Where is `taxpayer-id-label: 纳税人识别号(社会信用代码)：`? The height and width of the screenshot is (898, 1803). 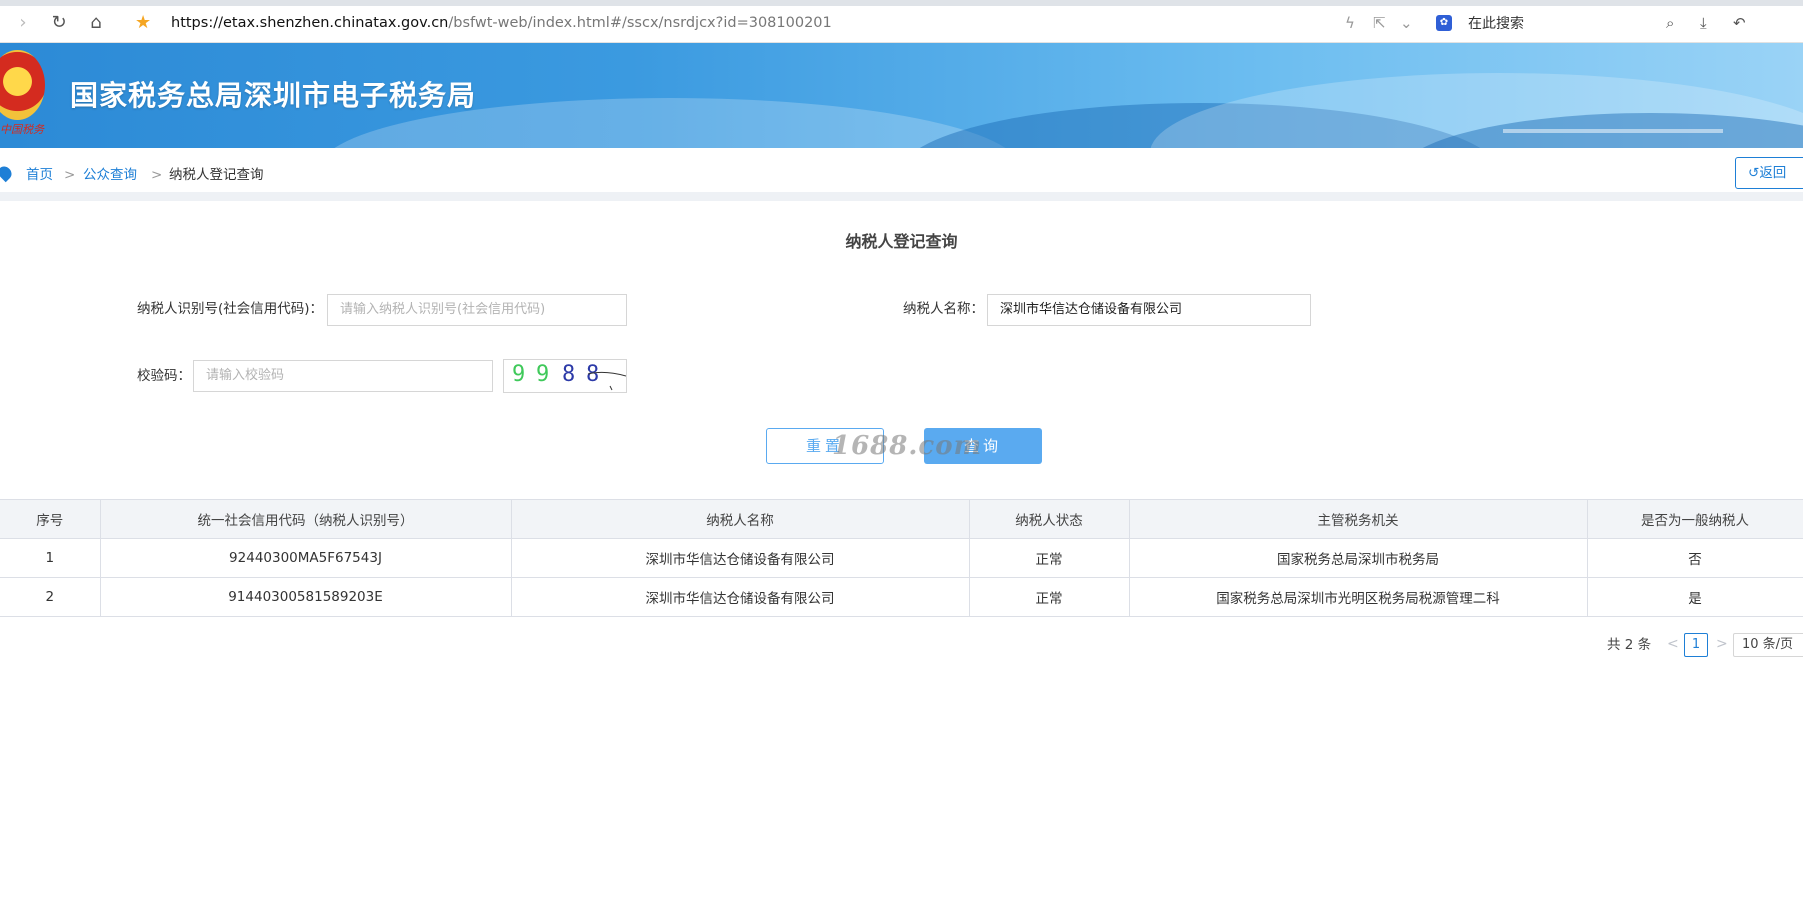
taxpayer-id-label: 纳税人识别号(社会信用代码)： is located at coordinates (230, 309).